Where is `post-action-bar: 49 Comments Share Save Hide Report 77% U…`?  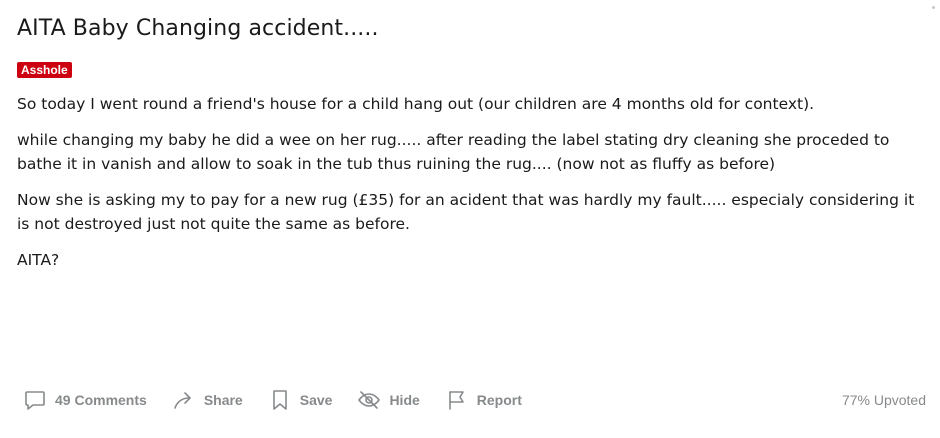 post-action-bar: 49 Comments Share Save Hide Report 77% U… is located at coordinates (474, 400).